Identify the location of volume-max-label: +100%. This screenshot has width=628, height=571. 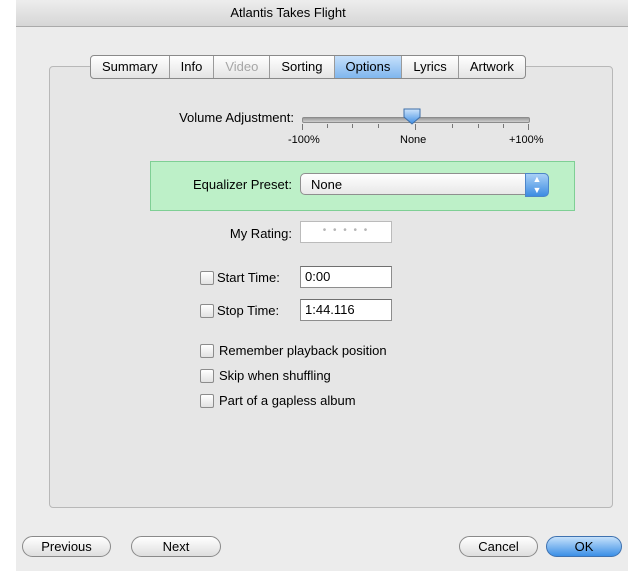
(526, 140).